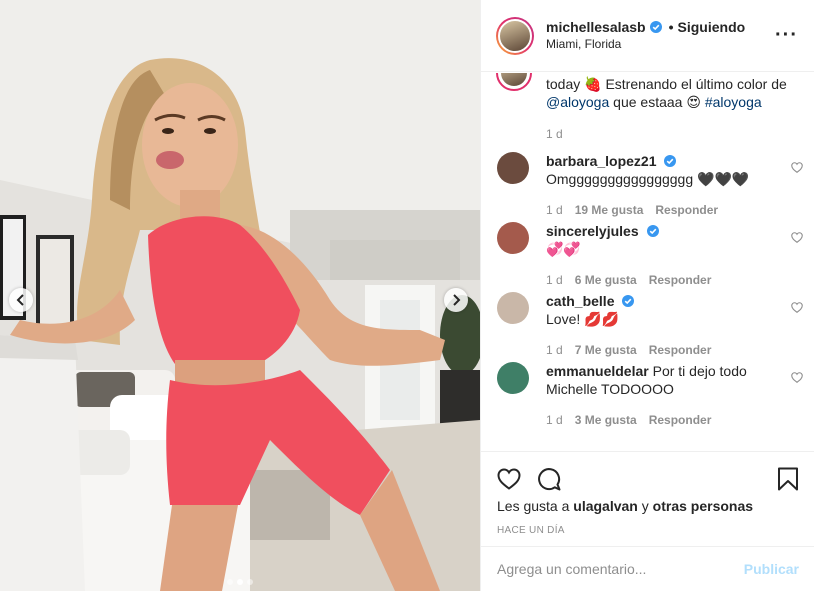 The height and width of the screenshot is (591, 814). Describe the element at coordinates (620, 569) in the screenshot. I see `comment-input` at that location.